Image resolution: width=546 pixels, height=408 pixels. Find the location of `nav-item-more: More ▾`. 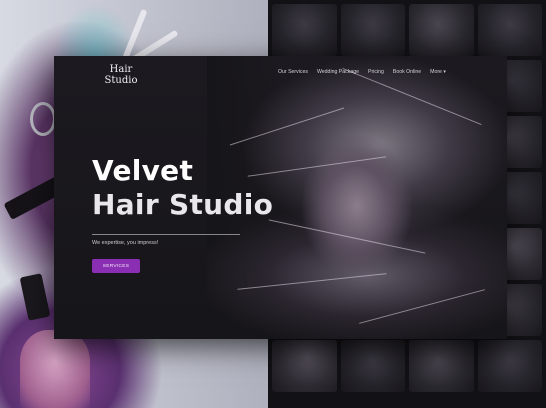

nav-item-more: More ▾ is located at coordinates (438, 72).